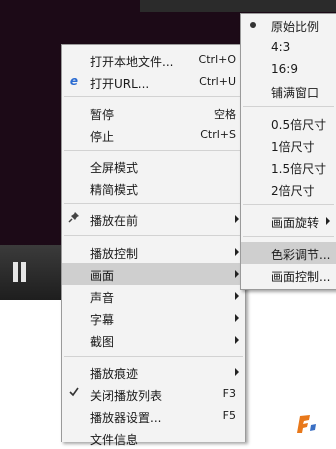 This screenshot has height=449, width=336. Describe the element at coordinates (114, 221) in the screenshot. I see `menu-item-label: 播放在前` at that location.